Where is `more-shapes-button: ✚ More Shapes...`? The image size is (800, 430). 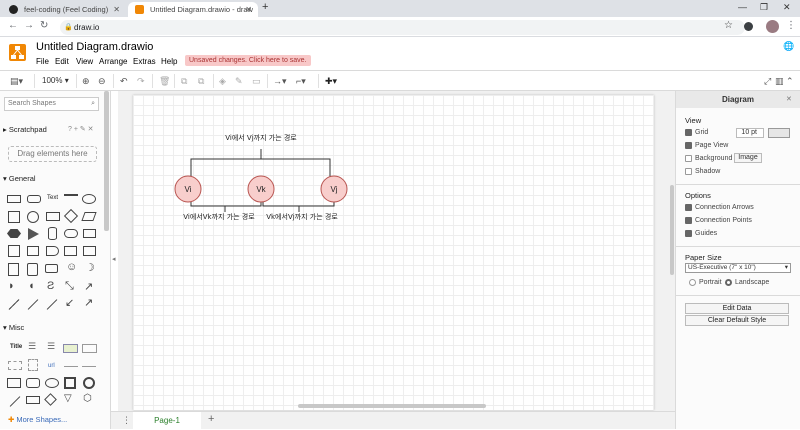
more-shapes-button: ✚ More Shapes... is located at coordinates (37, 419).